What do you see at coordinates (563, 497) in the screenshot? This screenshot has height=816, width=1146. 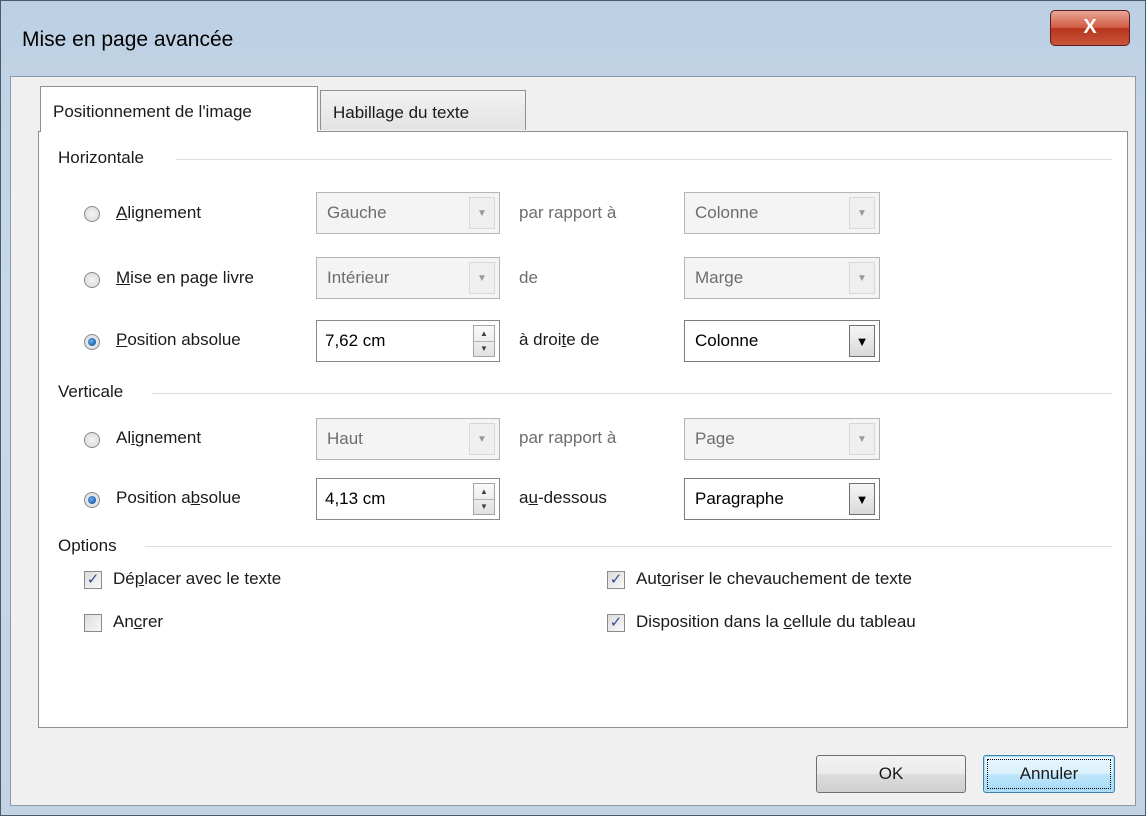 I see `label-below: au-dessous` at bounding box center [563, 497].